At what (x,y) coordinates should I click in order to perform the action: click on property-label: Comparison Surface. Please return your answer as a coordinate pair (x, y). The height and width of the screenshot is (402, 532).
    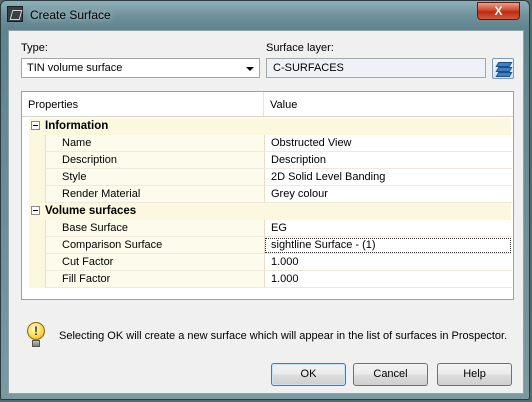
    Looking at the image, I should click on (112, 245).